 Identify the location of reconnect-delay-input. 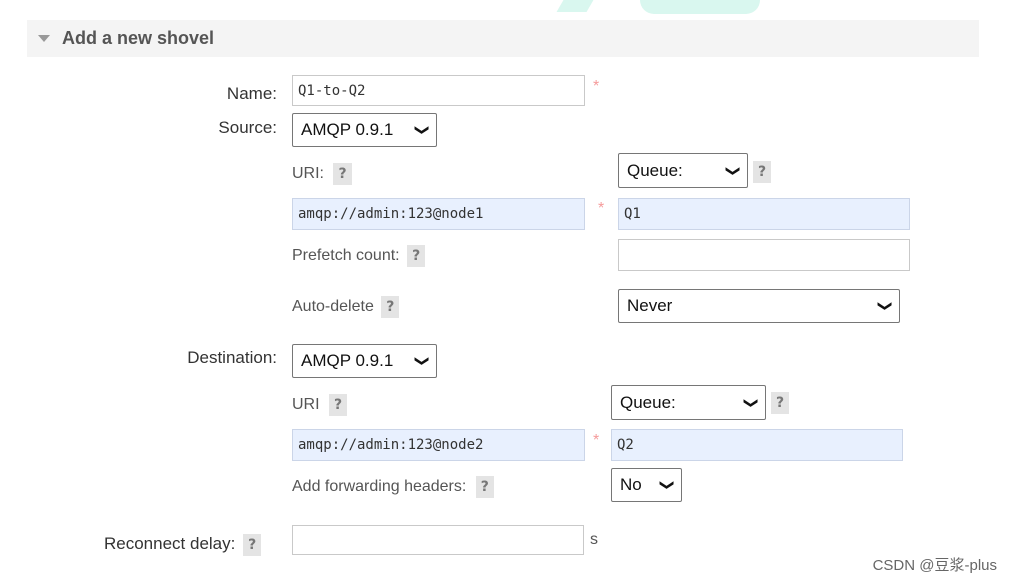
(438, 540).